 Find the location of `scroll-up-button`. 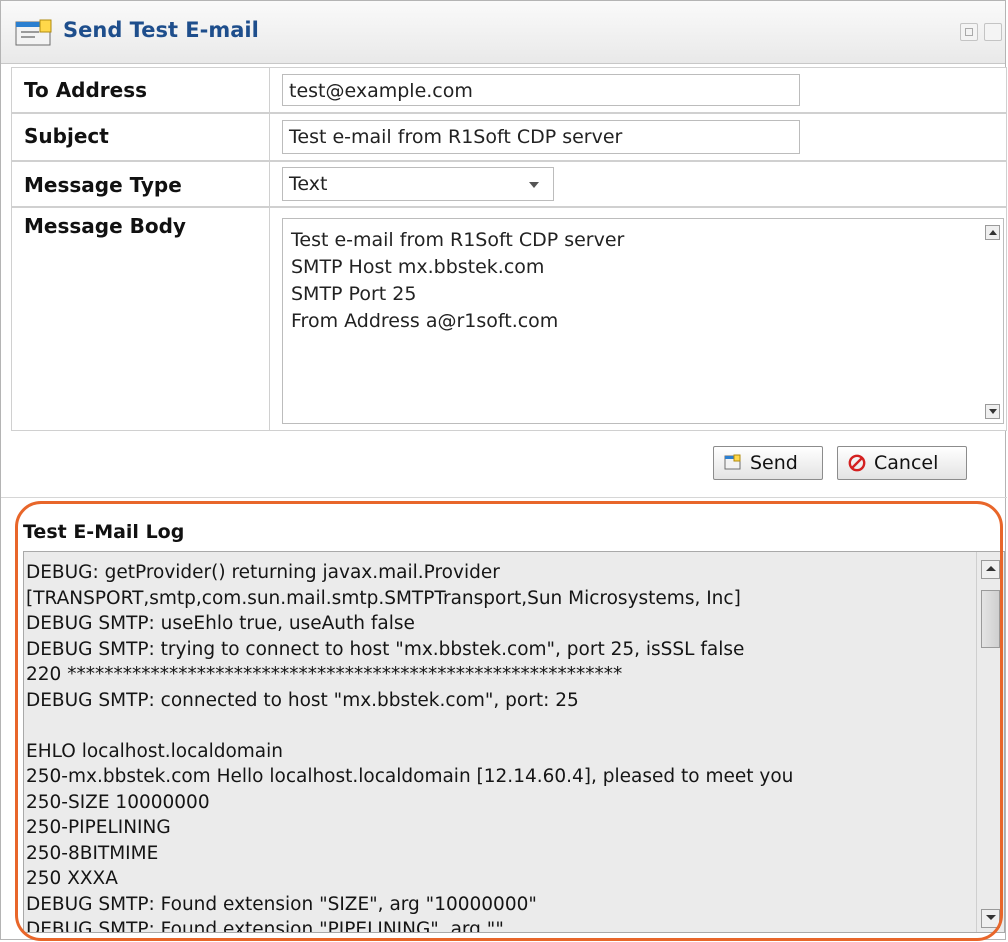

scroll-up-button is located at coordinates (992, 232).